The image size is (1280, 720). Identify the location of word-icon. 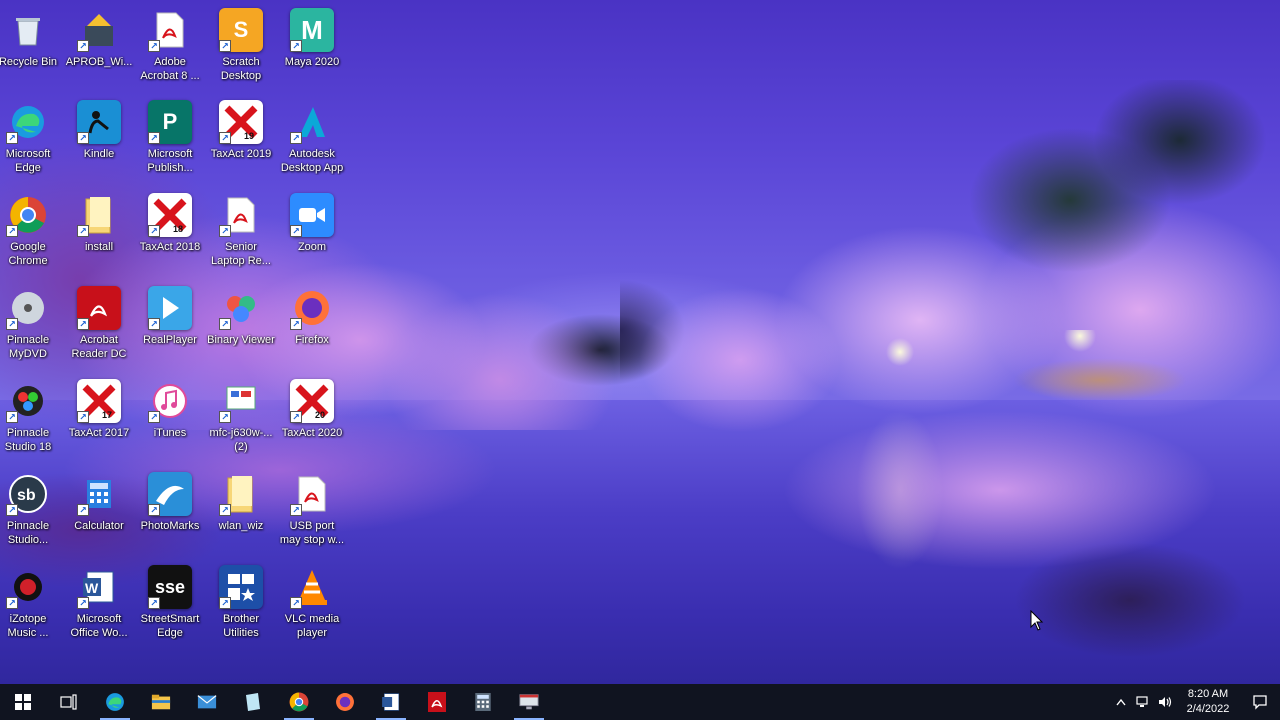
(391, 702).